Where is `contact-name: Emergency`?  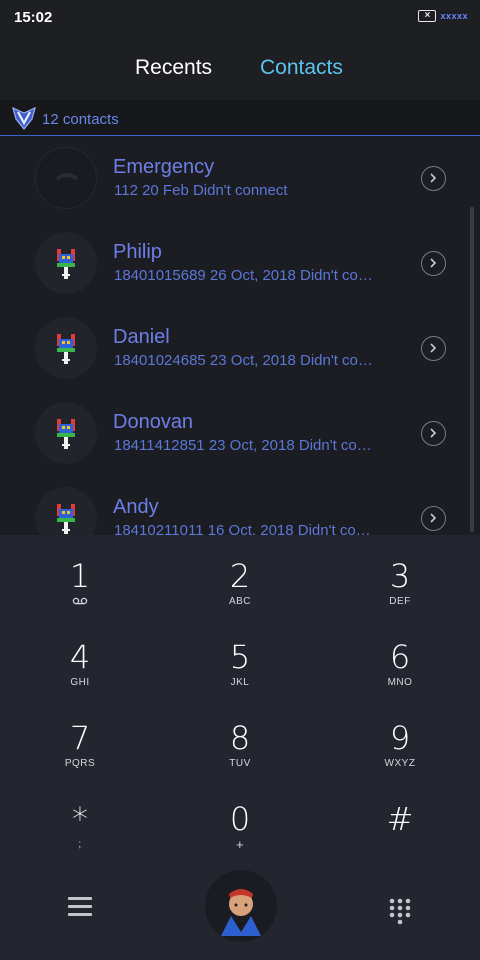
contact-name: Emergency is located at coordinates (164, 167).